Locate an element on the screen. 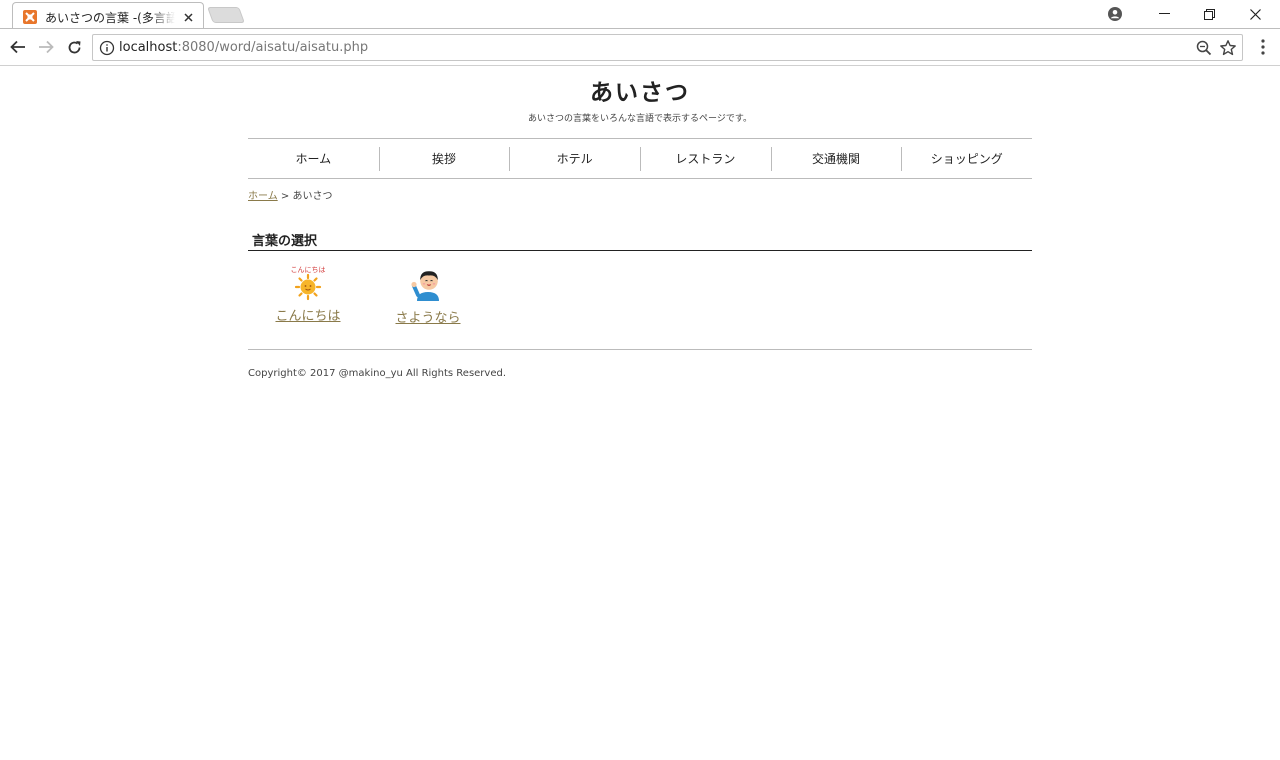  site-title: あいさつ is located at coordinates (640, 92).